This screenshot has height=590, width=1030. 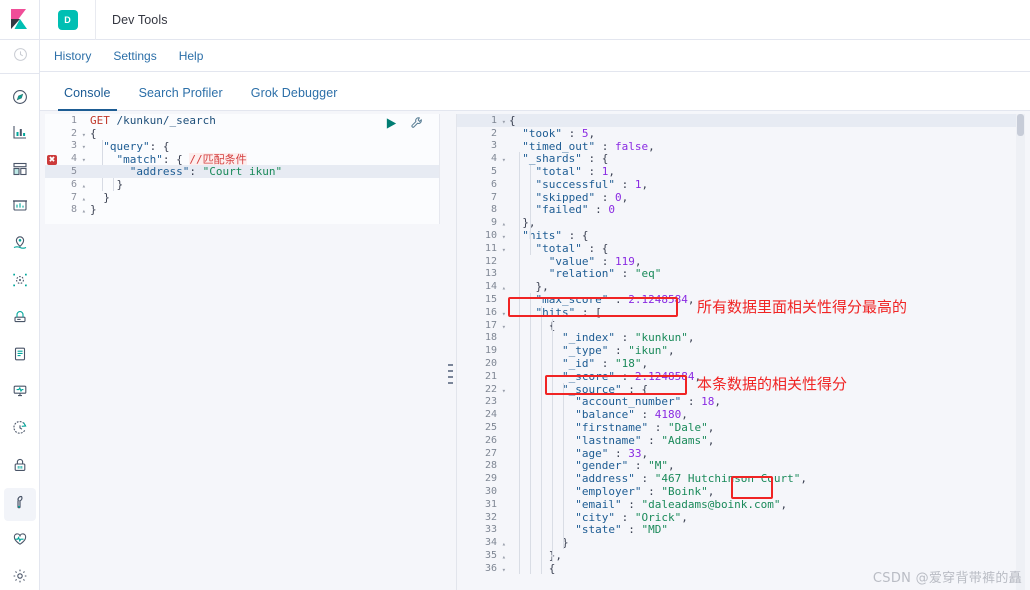 What do you see at coordinates (20, 73) in the screenshot?
I see `rail-divider` at bounding box center [20, 73].